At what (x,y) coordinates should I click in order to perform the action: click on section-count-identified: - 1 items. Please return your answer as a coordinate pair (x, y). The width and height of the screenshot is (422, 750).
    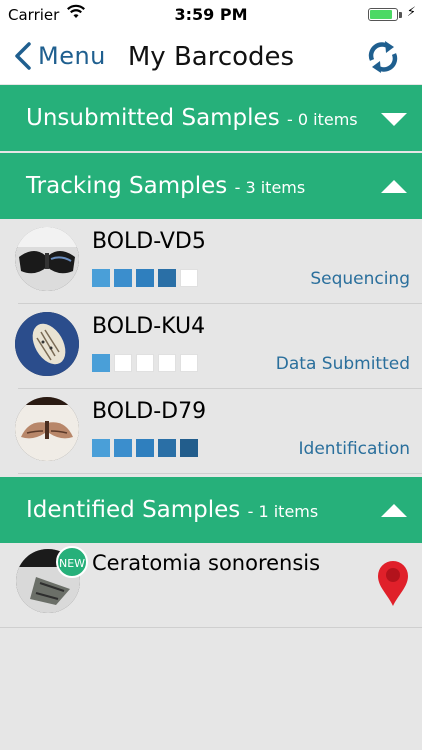
    Looking at the image, I should click on (283, 511).